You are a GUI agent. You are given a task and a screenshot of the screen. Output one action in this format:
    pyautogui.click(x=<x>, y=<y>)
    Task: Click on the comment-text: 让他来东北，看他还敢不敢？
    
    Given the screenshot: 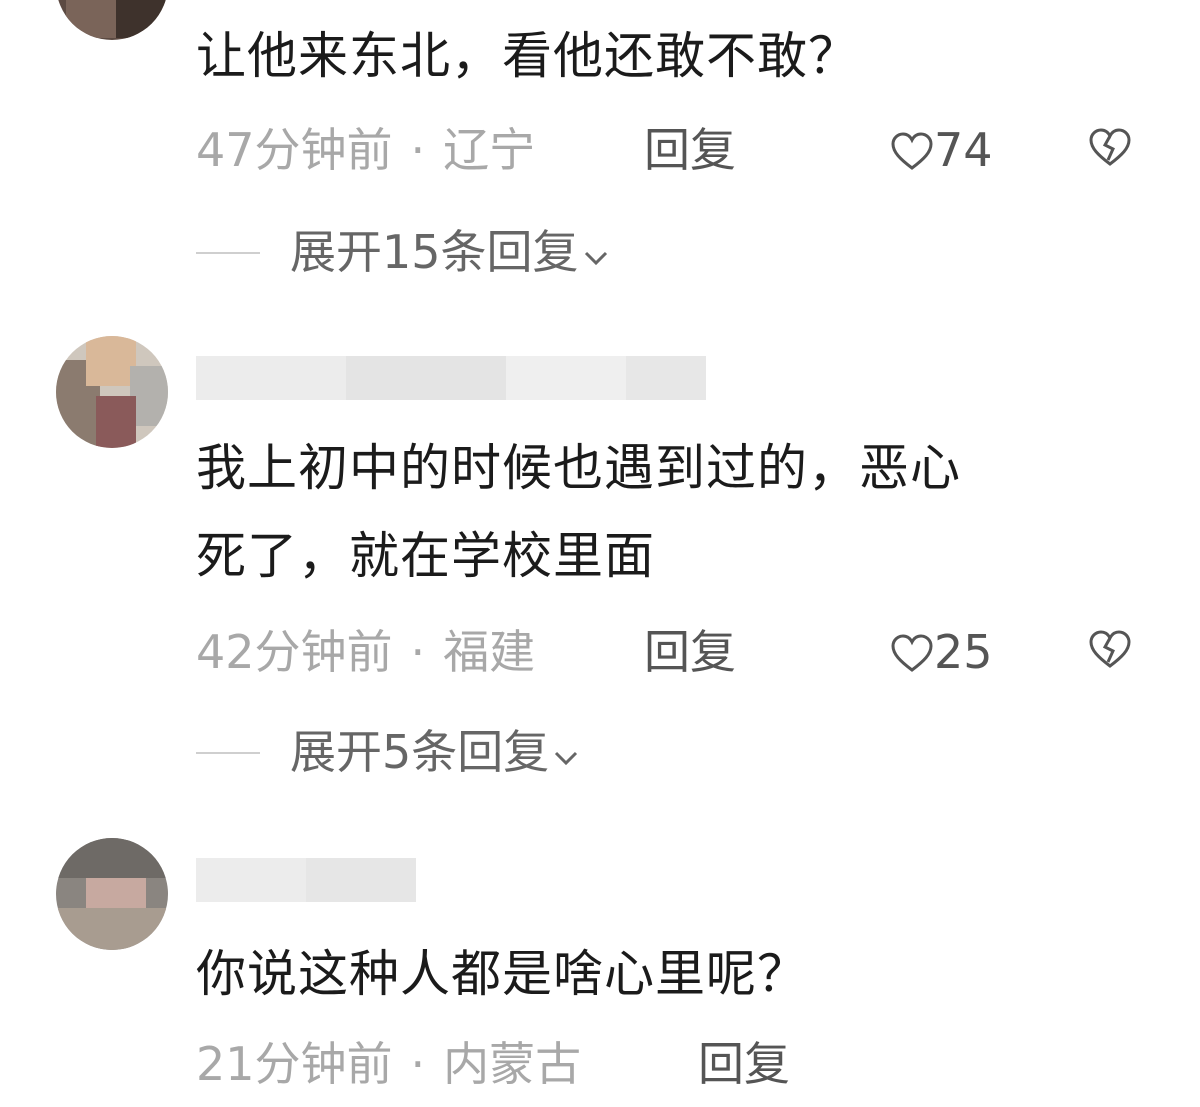 What is the action you would take?
    pyautogui.click(x=527, y=56)
    